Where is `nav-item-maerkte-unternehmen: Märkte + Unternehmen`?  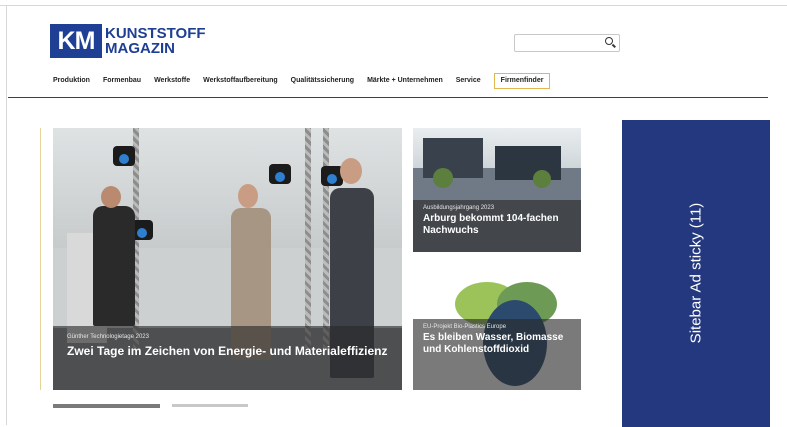 nav-item-maerkte-unternehmen: Märkte + Unternehmen is located at coordinates (405, 81).